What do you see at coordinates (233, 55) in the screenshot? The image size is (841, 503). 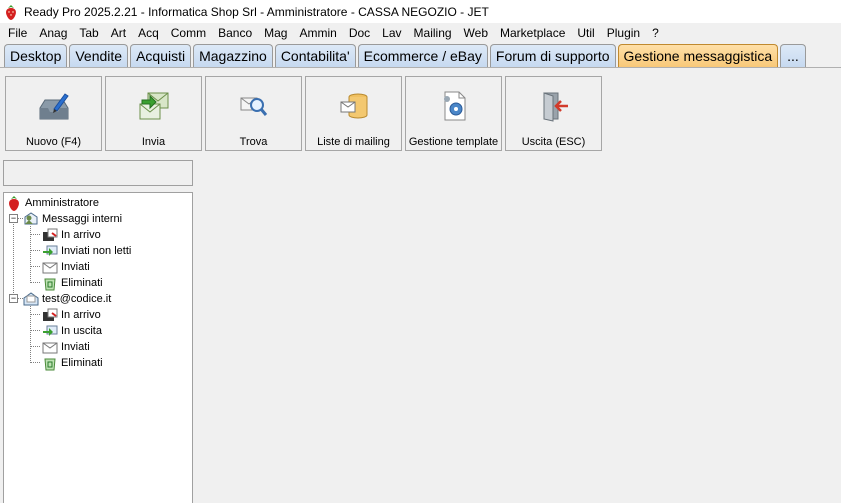 I see `tab-magazzino: Magazzino` at bounding box center [233, 55].